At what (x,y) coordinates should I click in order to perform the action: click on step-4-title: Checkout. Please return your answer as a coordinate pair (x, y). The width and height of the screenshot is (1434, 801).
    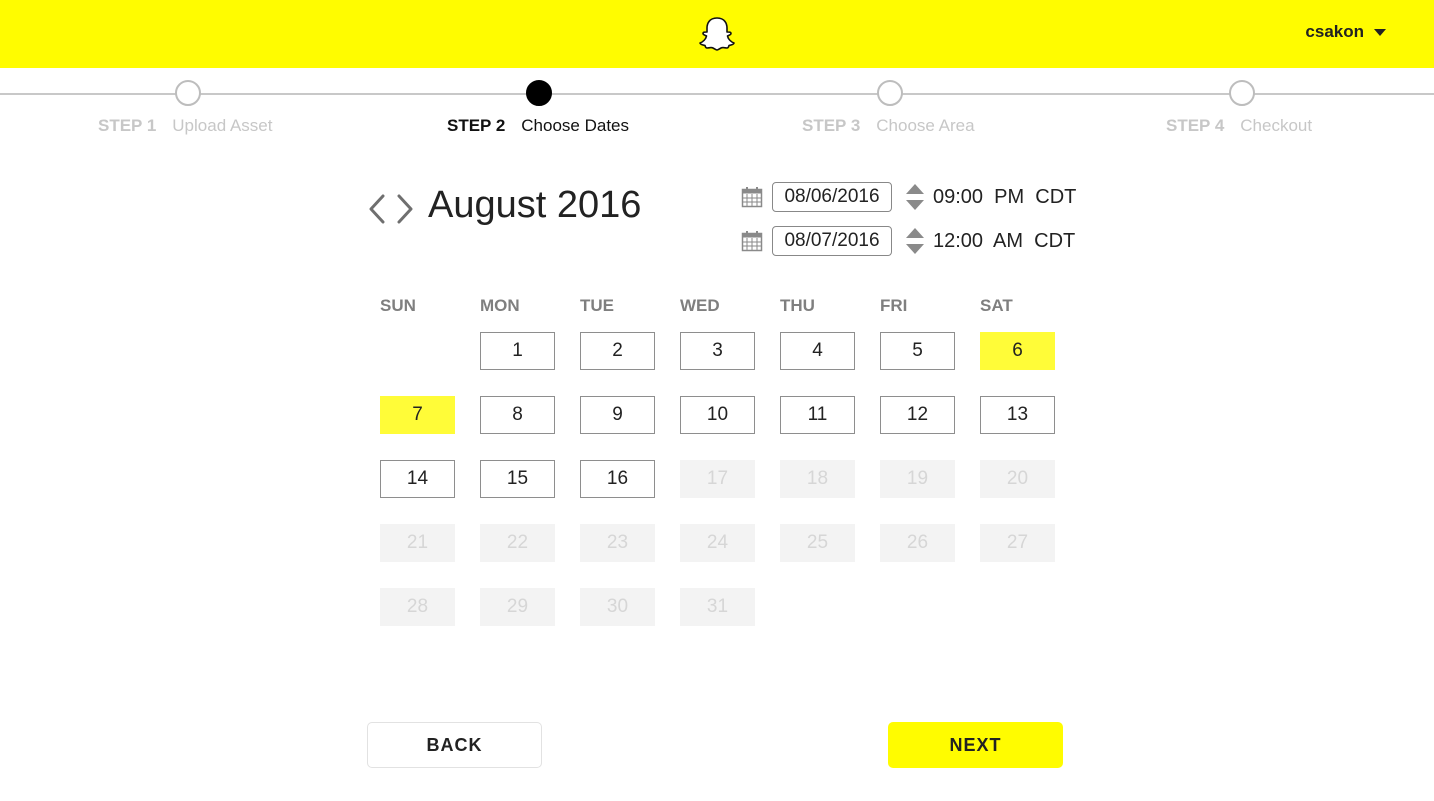
    Looking at the image, I should click on (1276, 125).